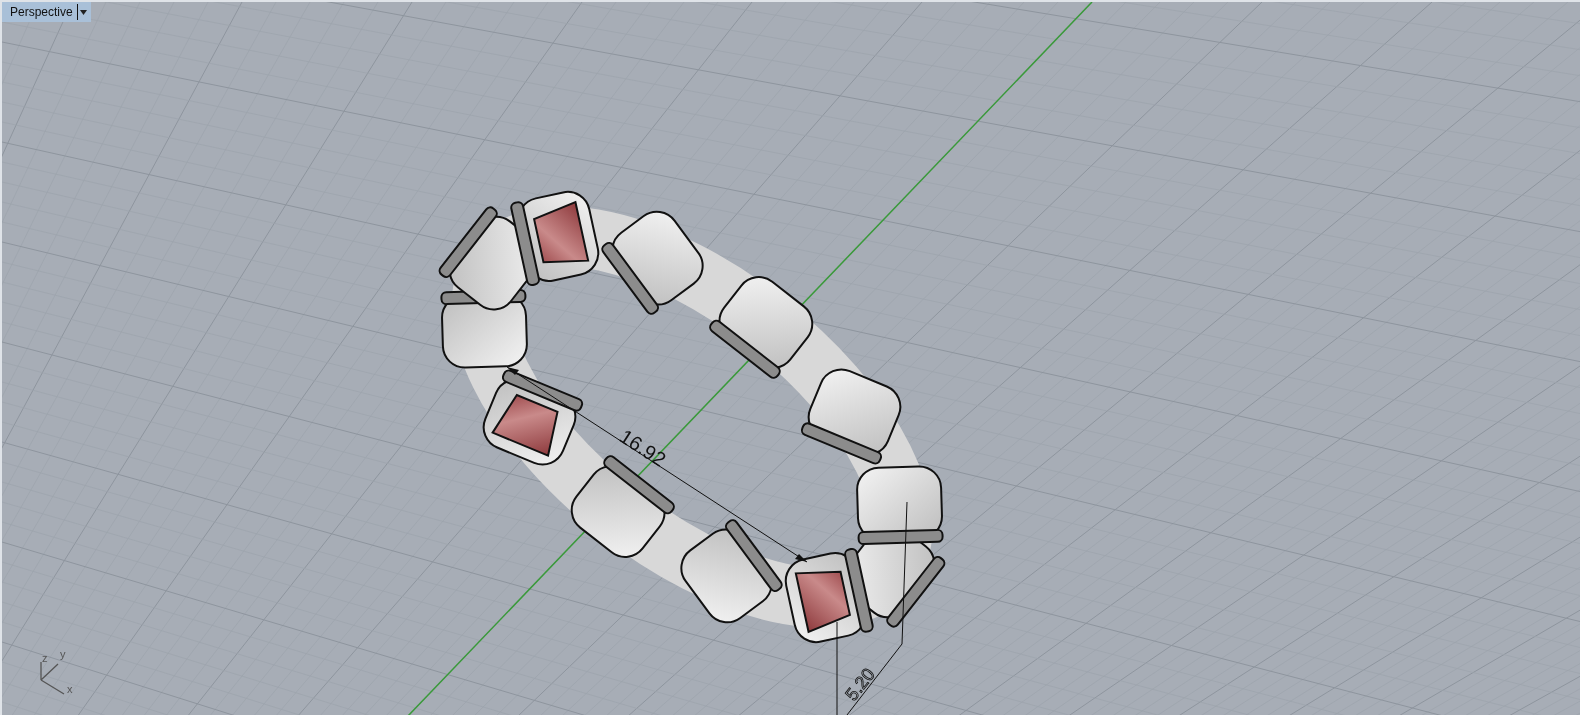 The image size is (1580, 715). What do you see at coordinates (63, 654) in the screenshot?
I see `axis-label: y` at bounding box center [63, 654].